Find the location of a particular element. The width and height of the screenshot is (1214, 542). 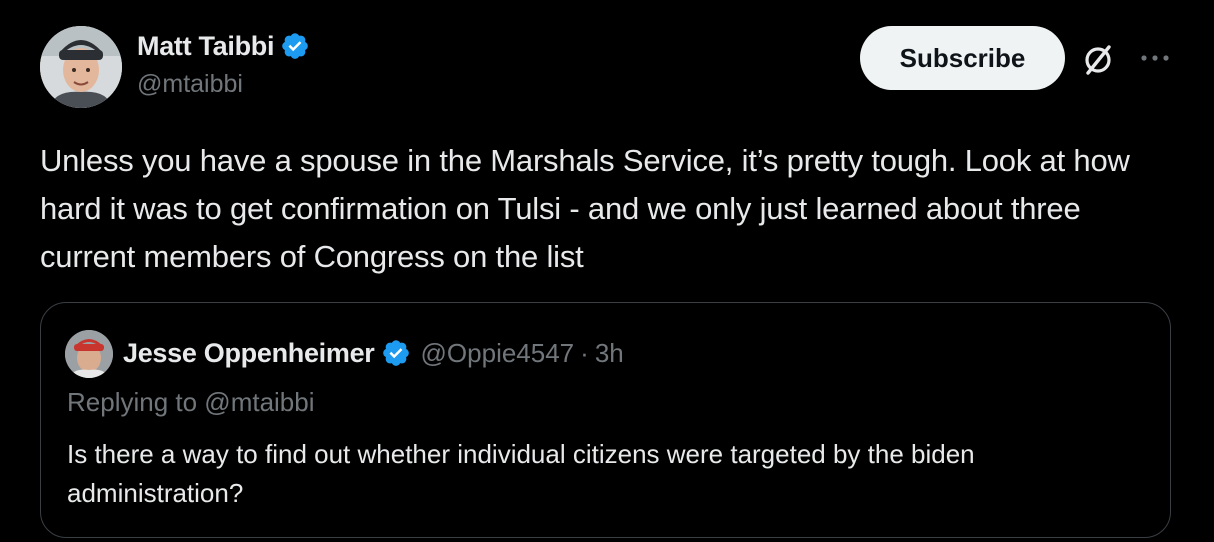

author-avatar is located at coordinates (81, 67).